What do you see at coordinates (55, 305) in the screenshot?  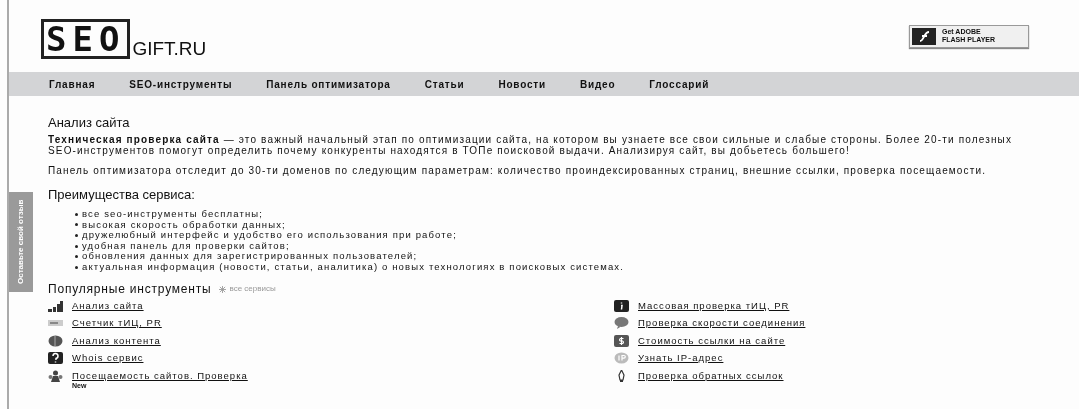 I see `signal-bars-icon` at bounding box center [55, 305].